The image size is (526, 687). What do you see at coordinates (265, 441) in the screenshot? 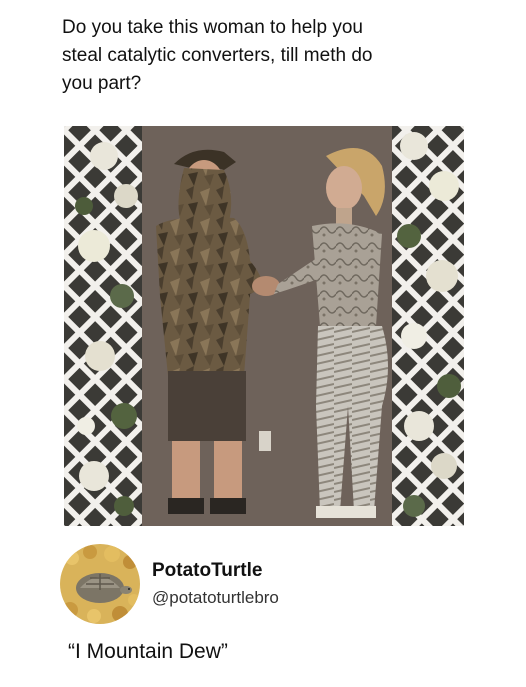
I see `wall-outlet` at bounding box center [265, 441].